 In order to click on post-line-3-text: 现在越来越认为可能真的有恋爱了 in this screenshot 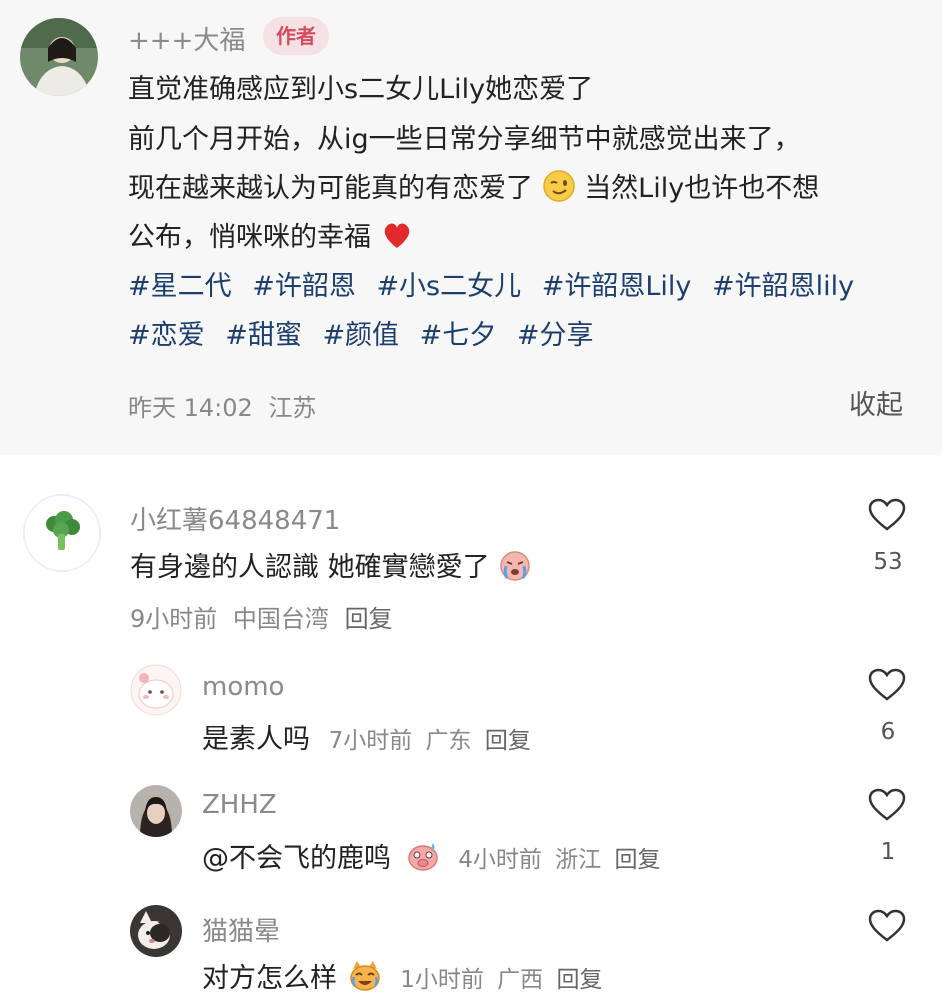, I will do `click(330, 188)`.